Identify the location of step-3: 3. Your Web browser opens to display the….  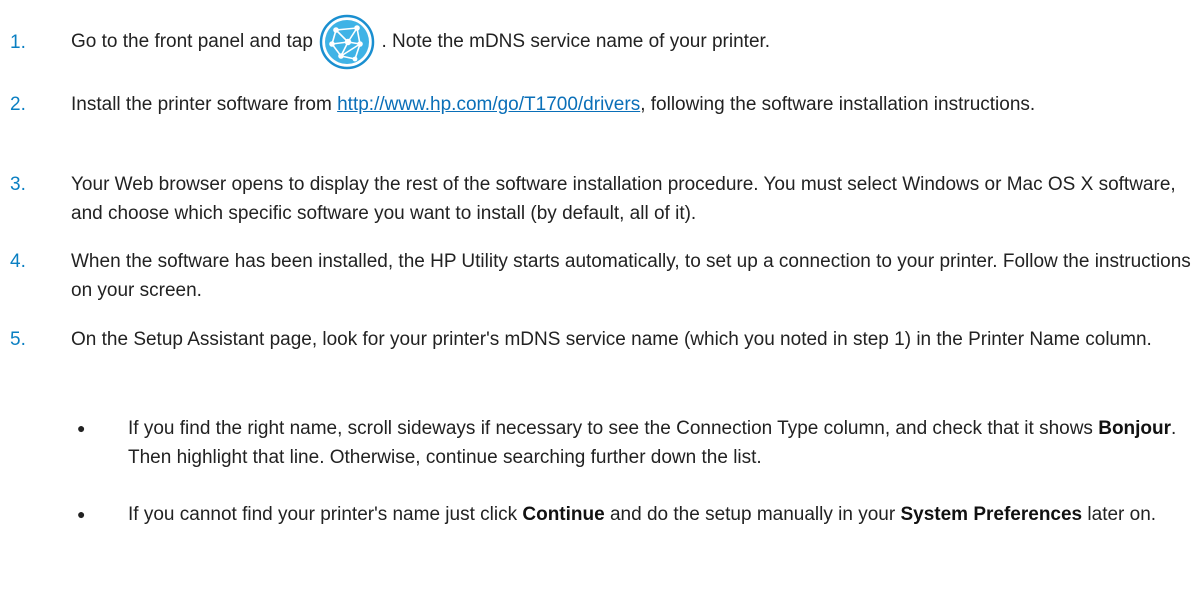
(602, 200).